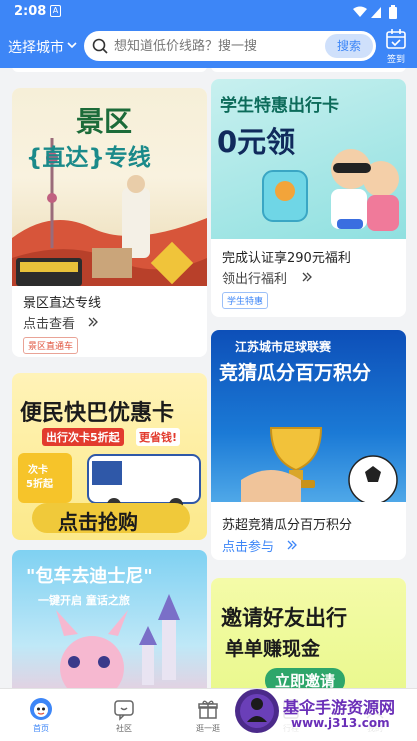  Describe the element at coordinates (349, 46) in the screenshot. I see `search-button: 搜索` at that location.